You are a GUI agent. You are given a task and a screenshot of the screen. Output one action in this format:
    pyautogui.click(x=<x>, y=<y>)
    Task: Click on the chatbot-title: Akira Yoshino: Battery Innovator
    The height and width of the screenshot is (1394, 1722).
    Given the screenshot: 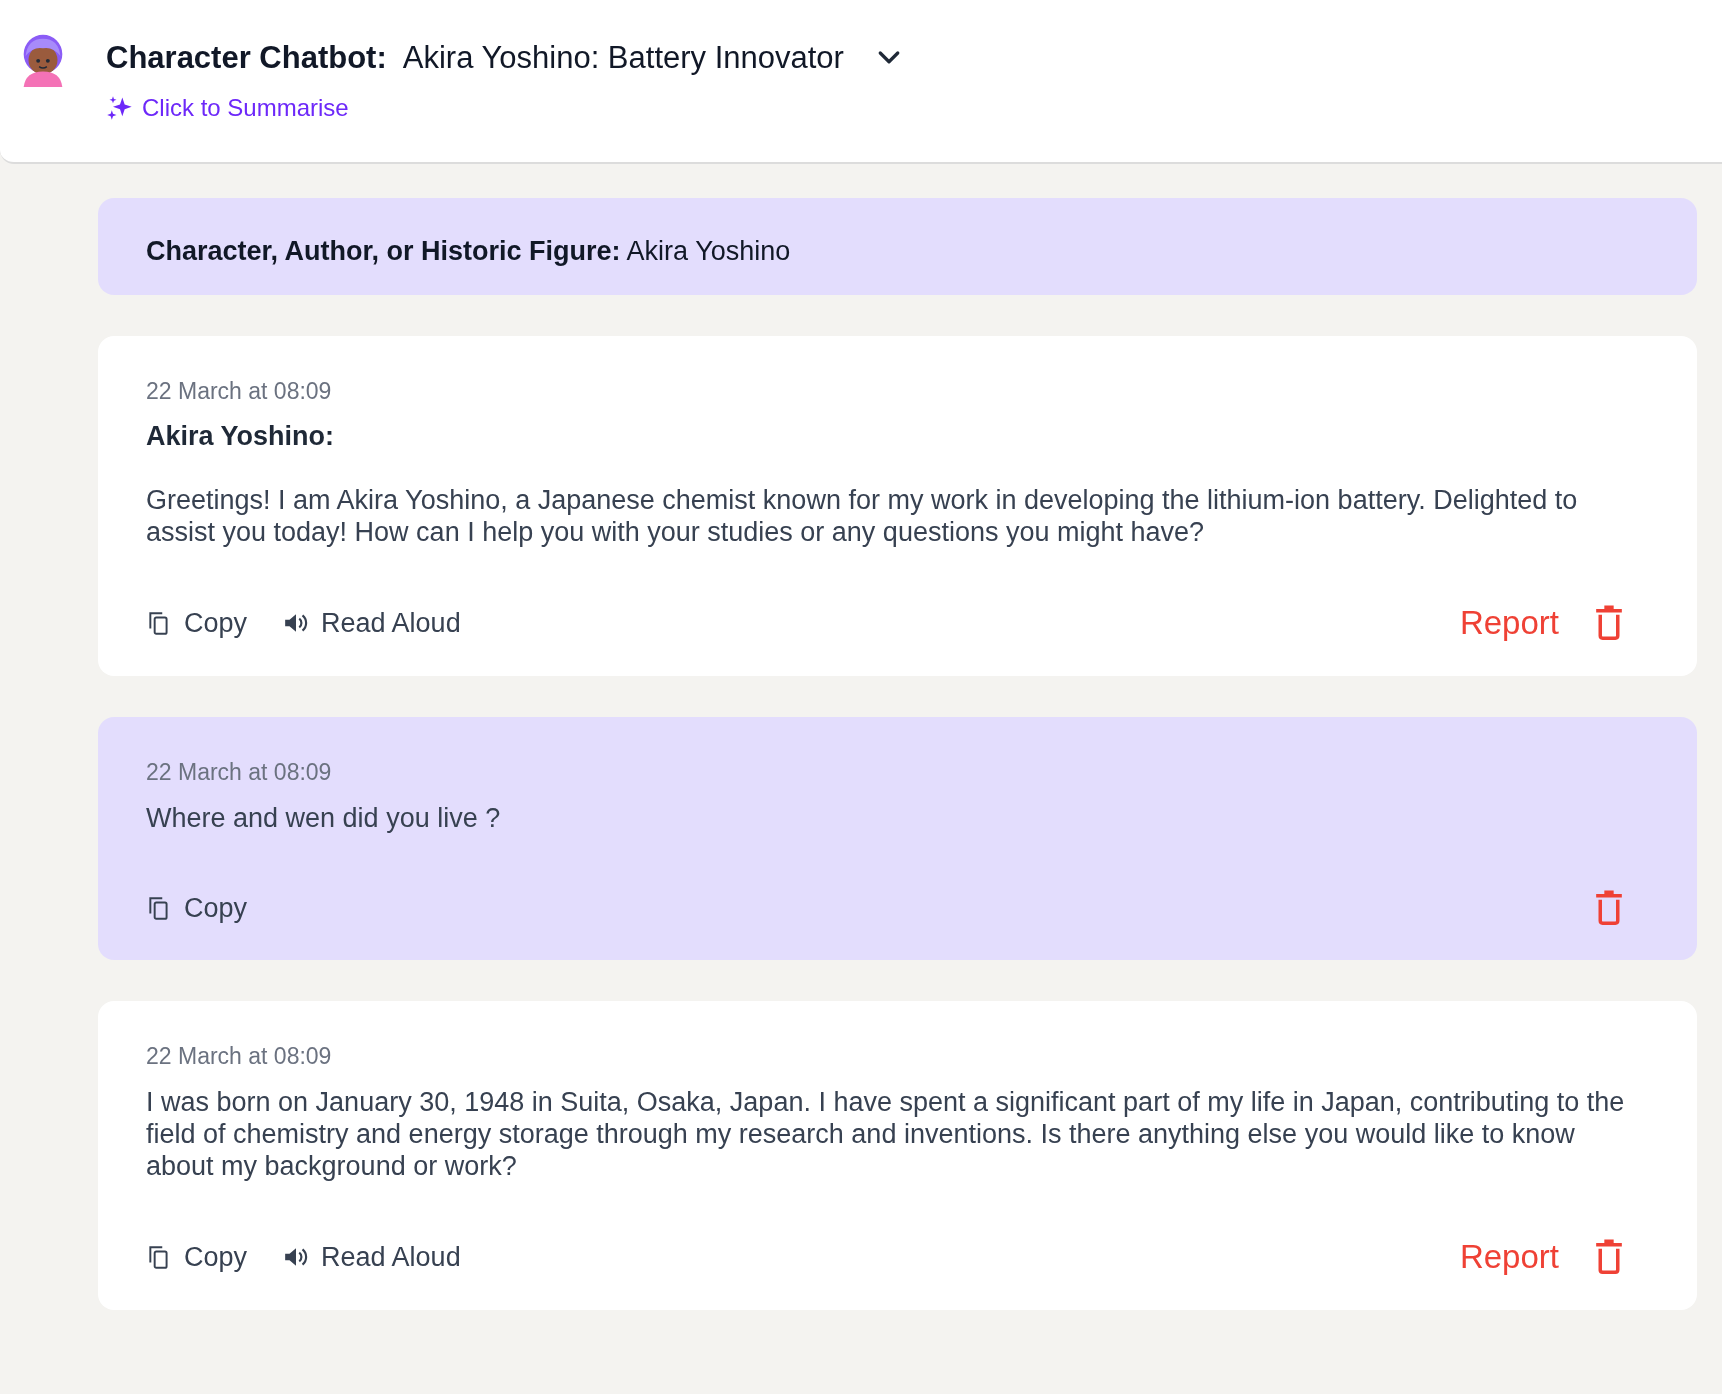 What is the action you would take?
    pyautogui.click(x=623, y=58)
    